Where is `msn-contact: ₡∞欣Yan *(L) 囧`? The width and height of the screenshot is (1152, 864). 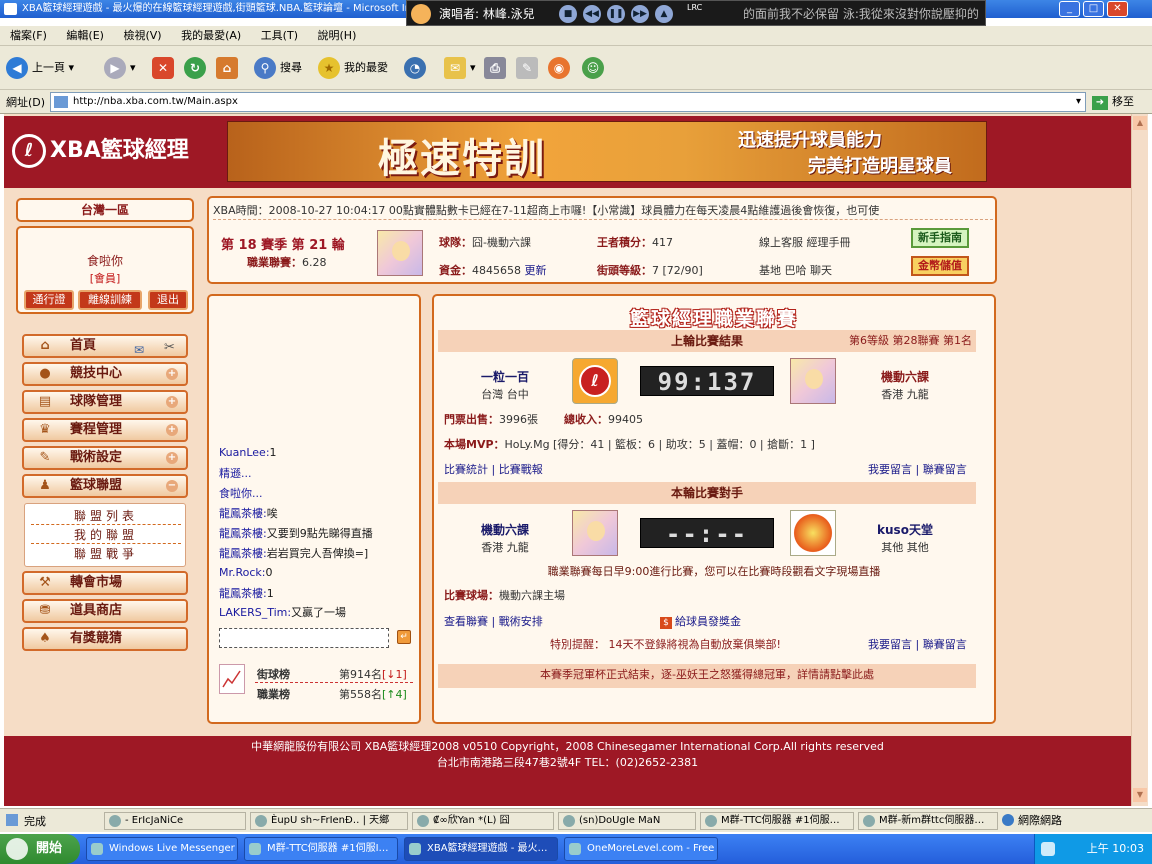 msn-contact: ₡∞欣Yan *(L) 囧 is located at coordinates (483, 821).